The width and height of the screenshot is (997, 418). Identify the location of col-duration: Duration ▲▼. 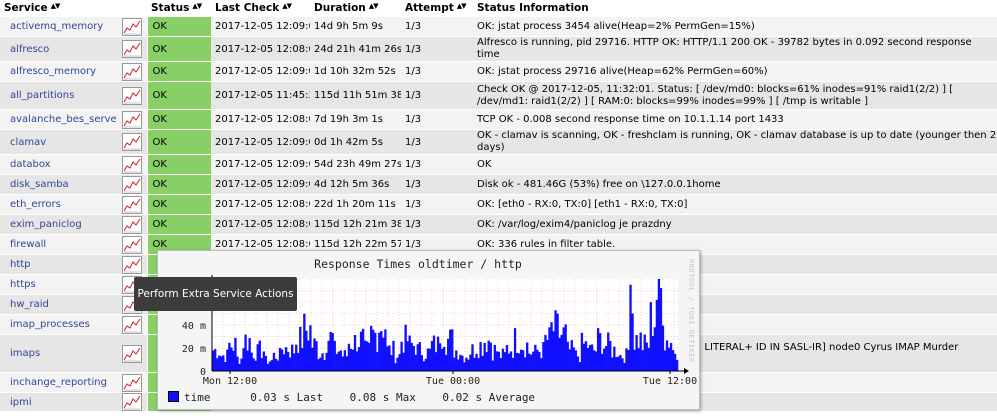
(355, 8).